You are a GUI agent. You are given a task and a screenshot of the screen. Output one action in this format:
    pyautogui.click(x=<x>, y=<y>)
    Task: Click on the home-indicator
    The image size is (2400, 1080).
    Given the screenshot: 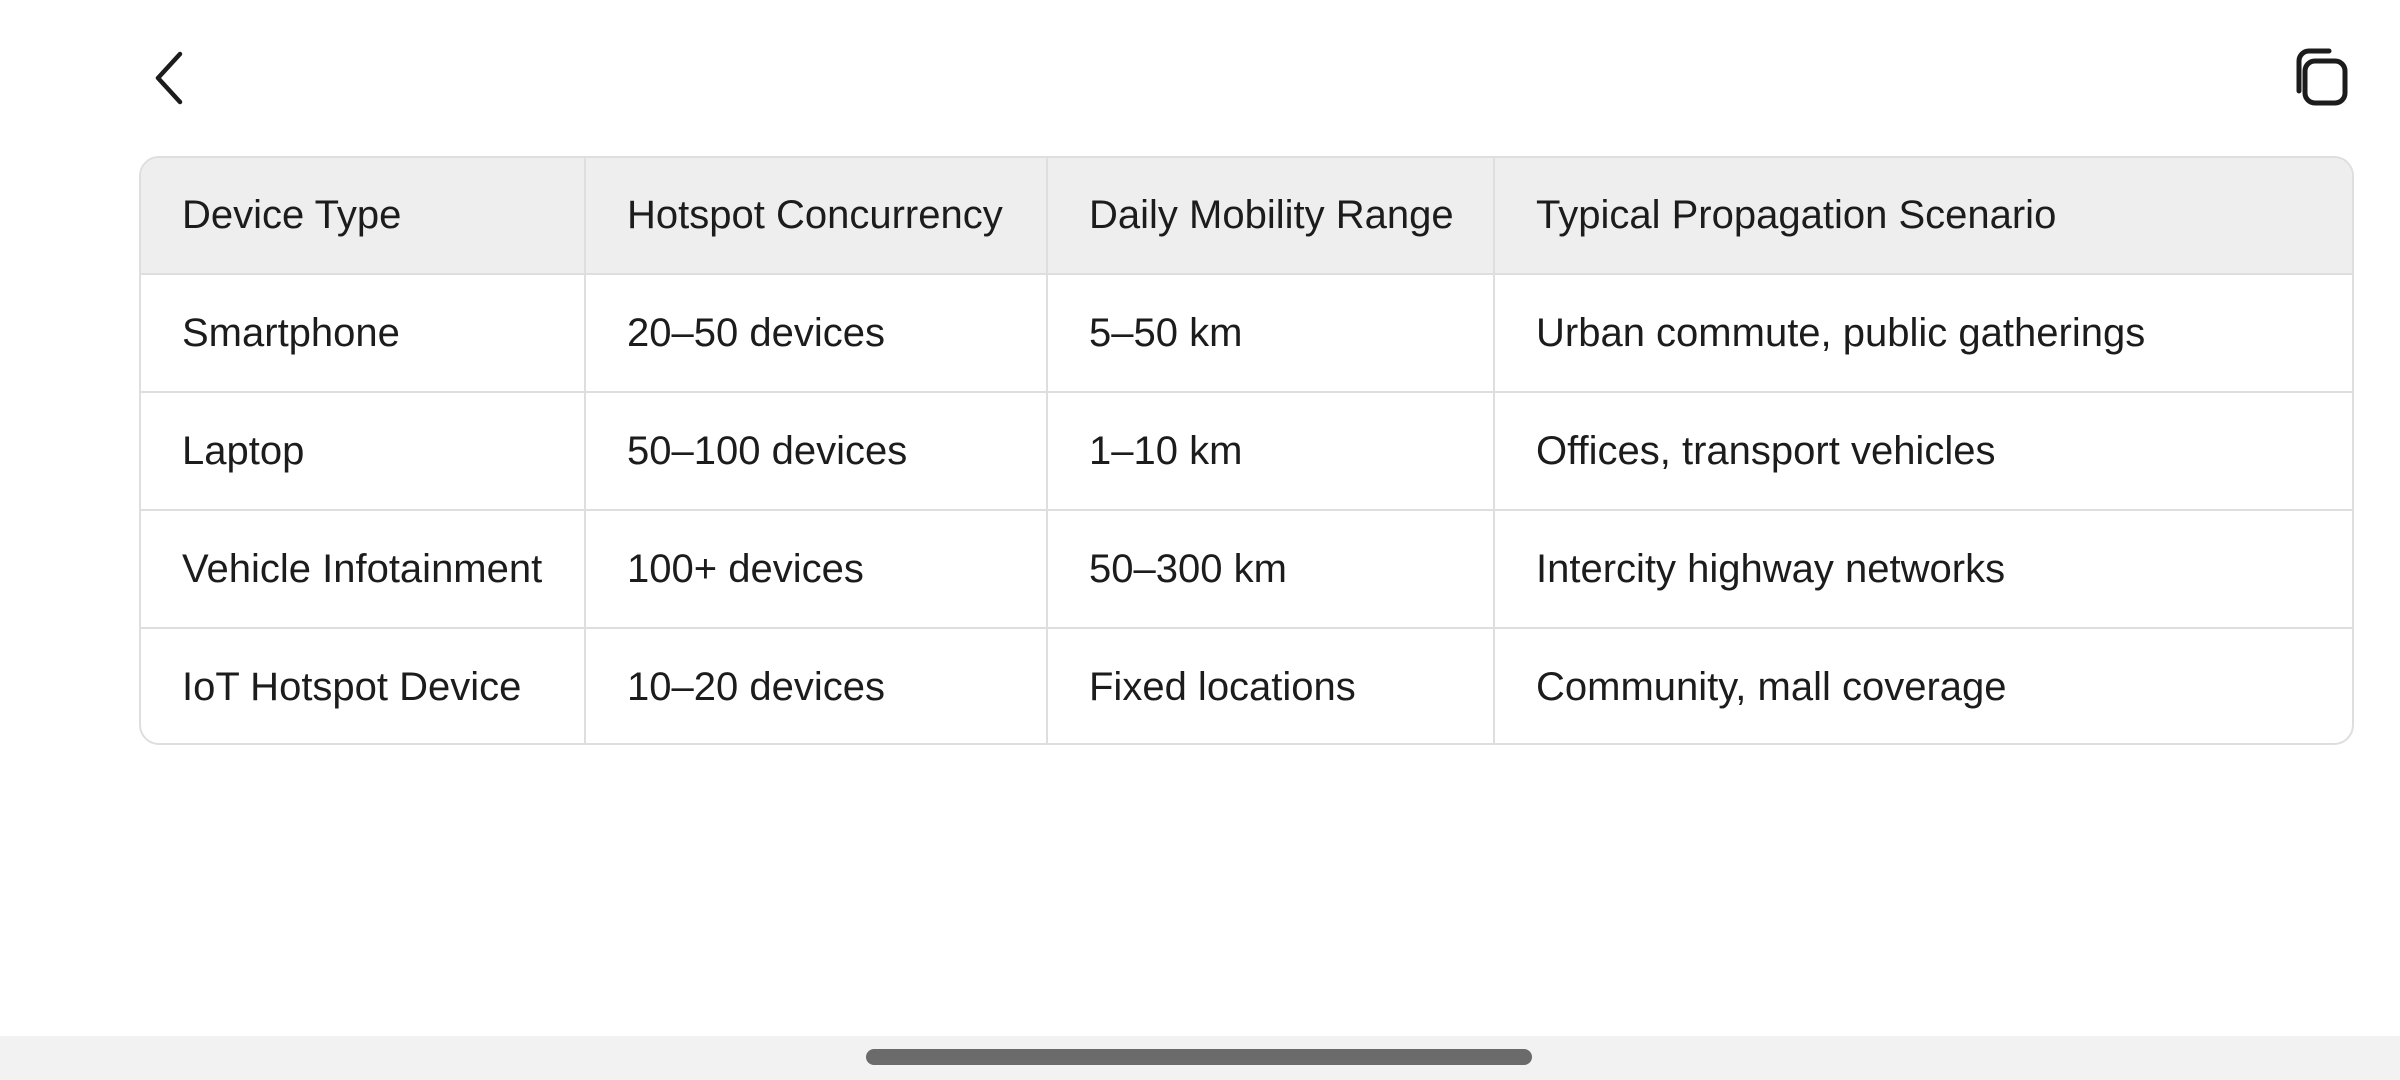 What is the action you would take?
    pyautogui.click(x=1199, y=1057)
    